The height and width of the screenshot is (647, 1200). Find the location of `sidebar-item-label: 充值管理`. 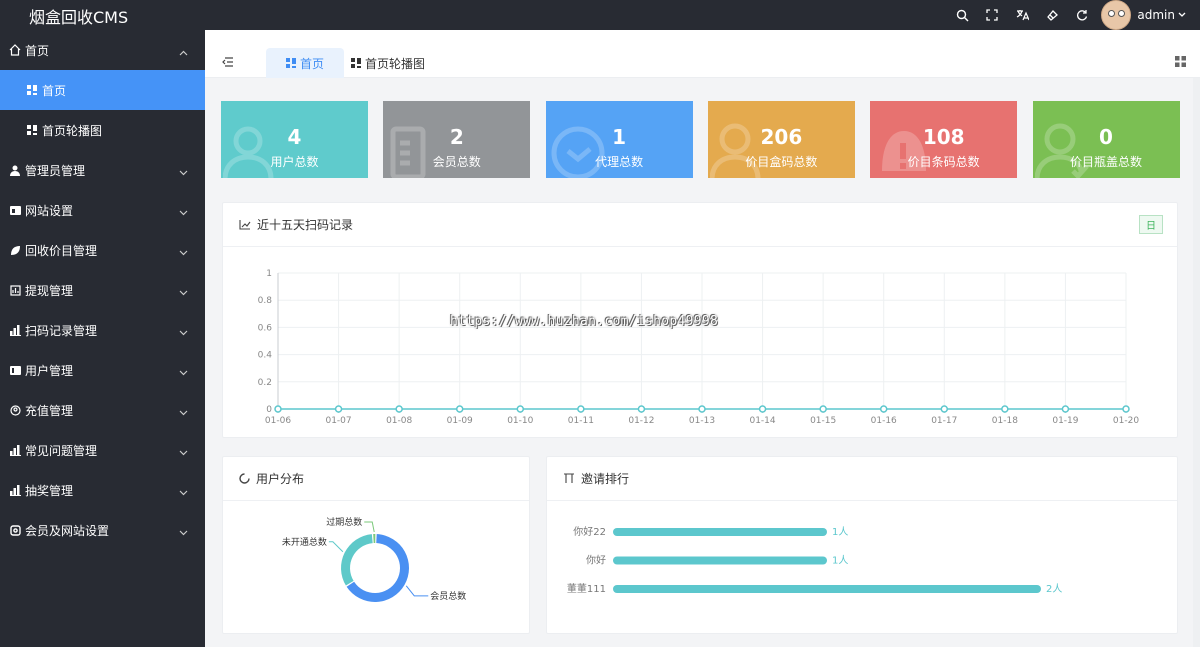

sidebar-item-label: 充值管理 is located at coordinates (49, 410).